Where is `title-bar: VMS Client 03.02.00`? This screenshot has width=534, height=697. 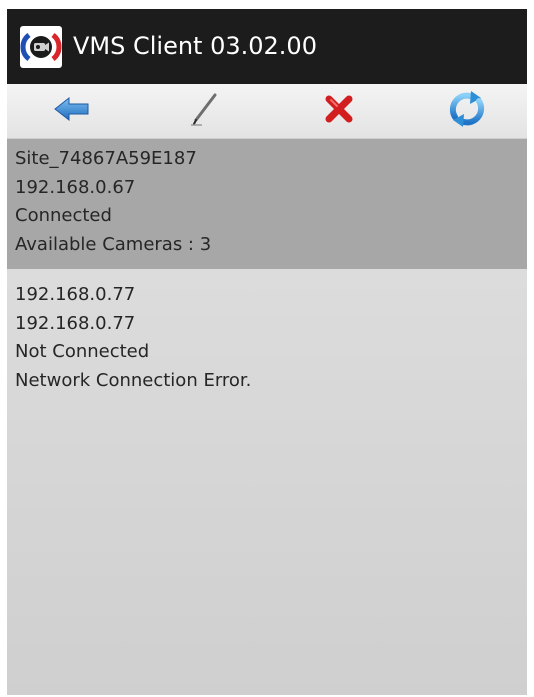
title-bar: VMS Client 03.02.00 is located at coordinates (267, 46).